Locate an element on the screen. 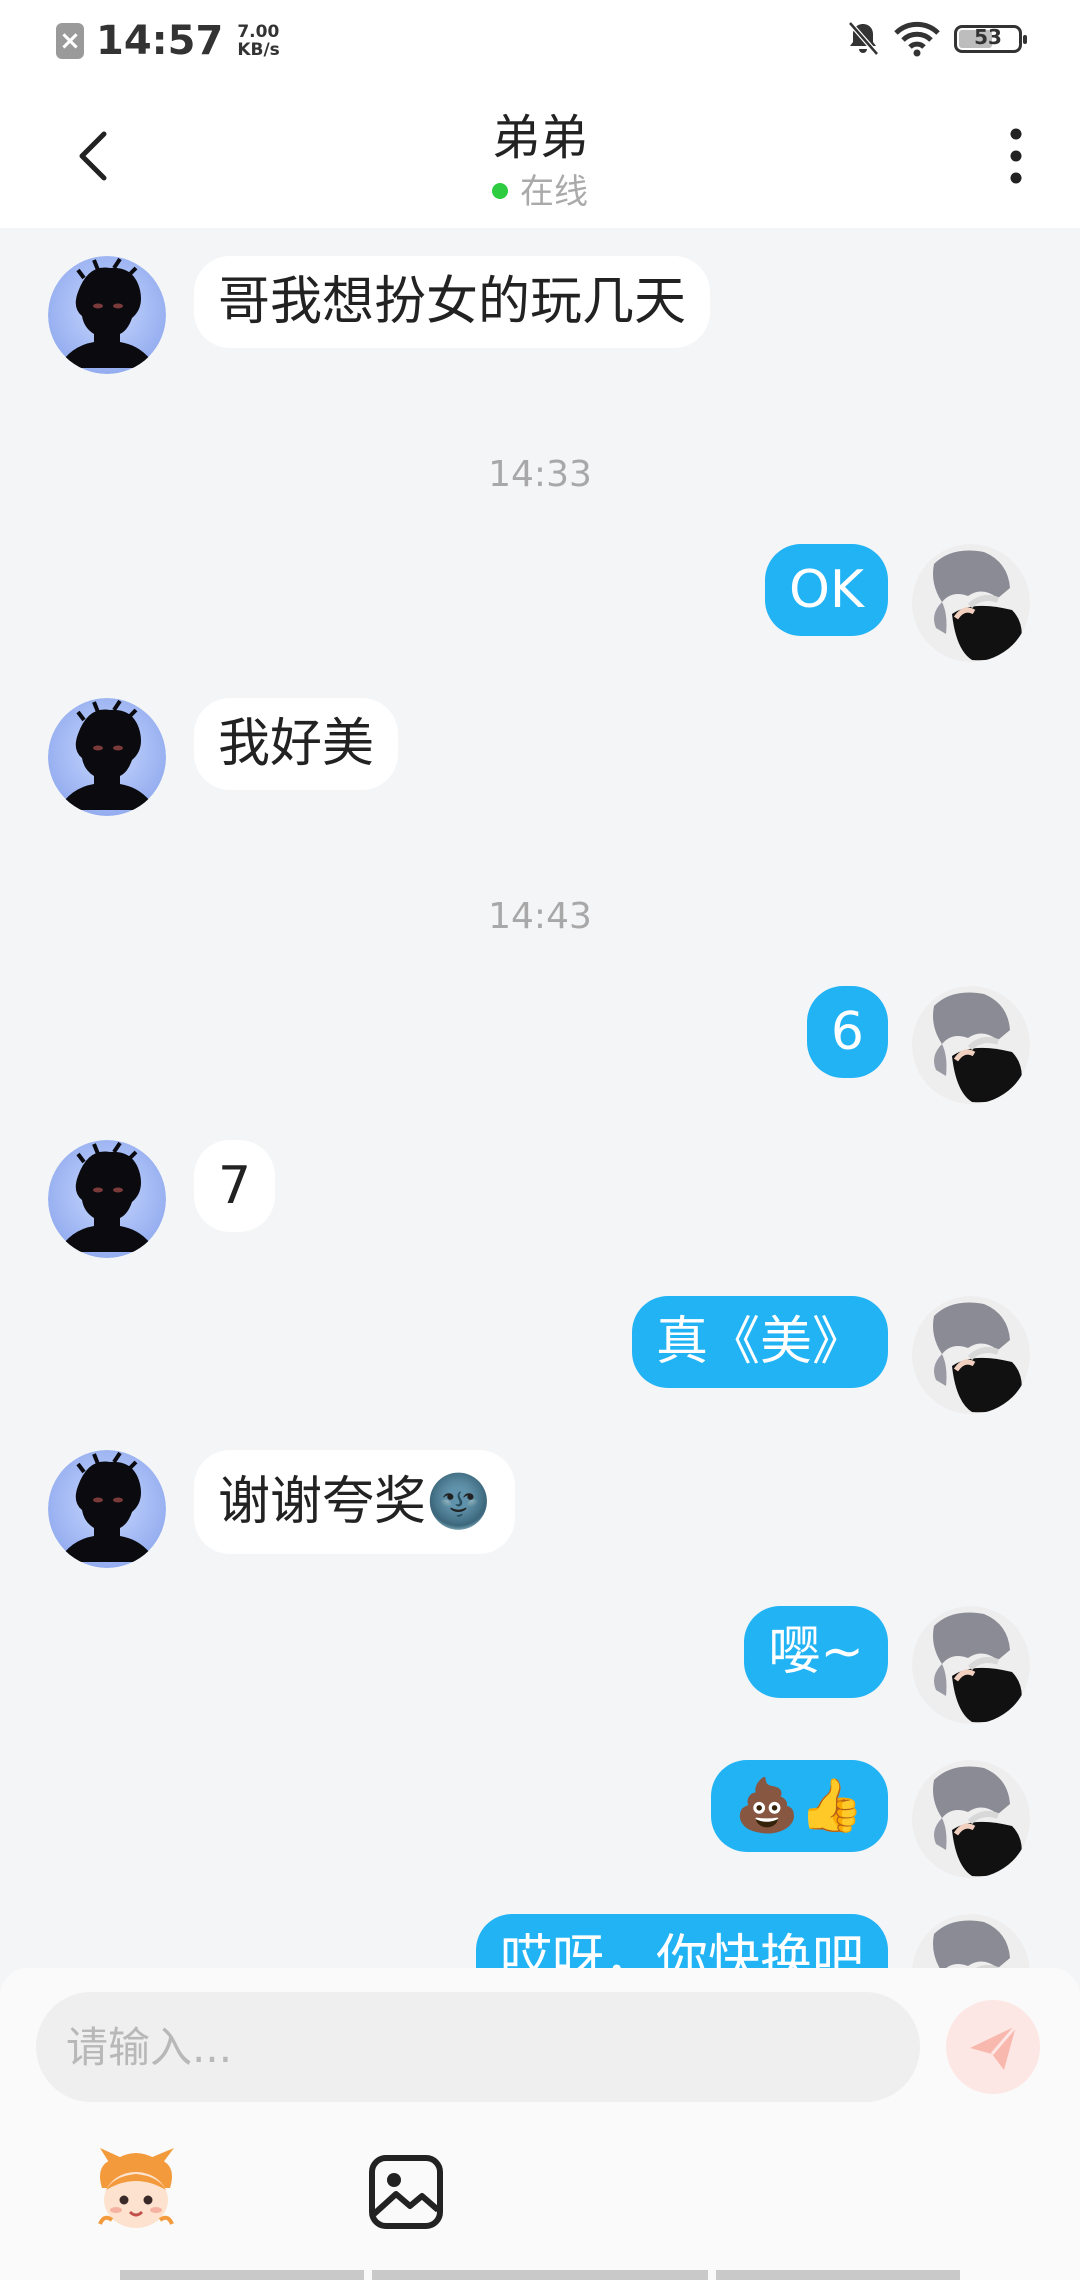 Image resolution: width=1080 pixels, height=2280 pixels. message-bubble: 哥我想扮女的玩几天 is located at coordinates (452, 302).